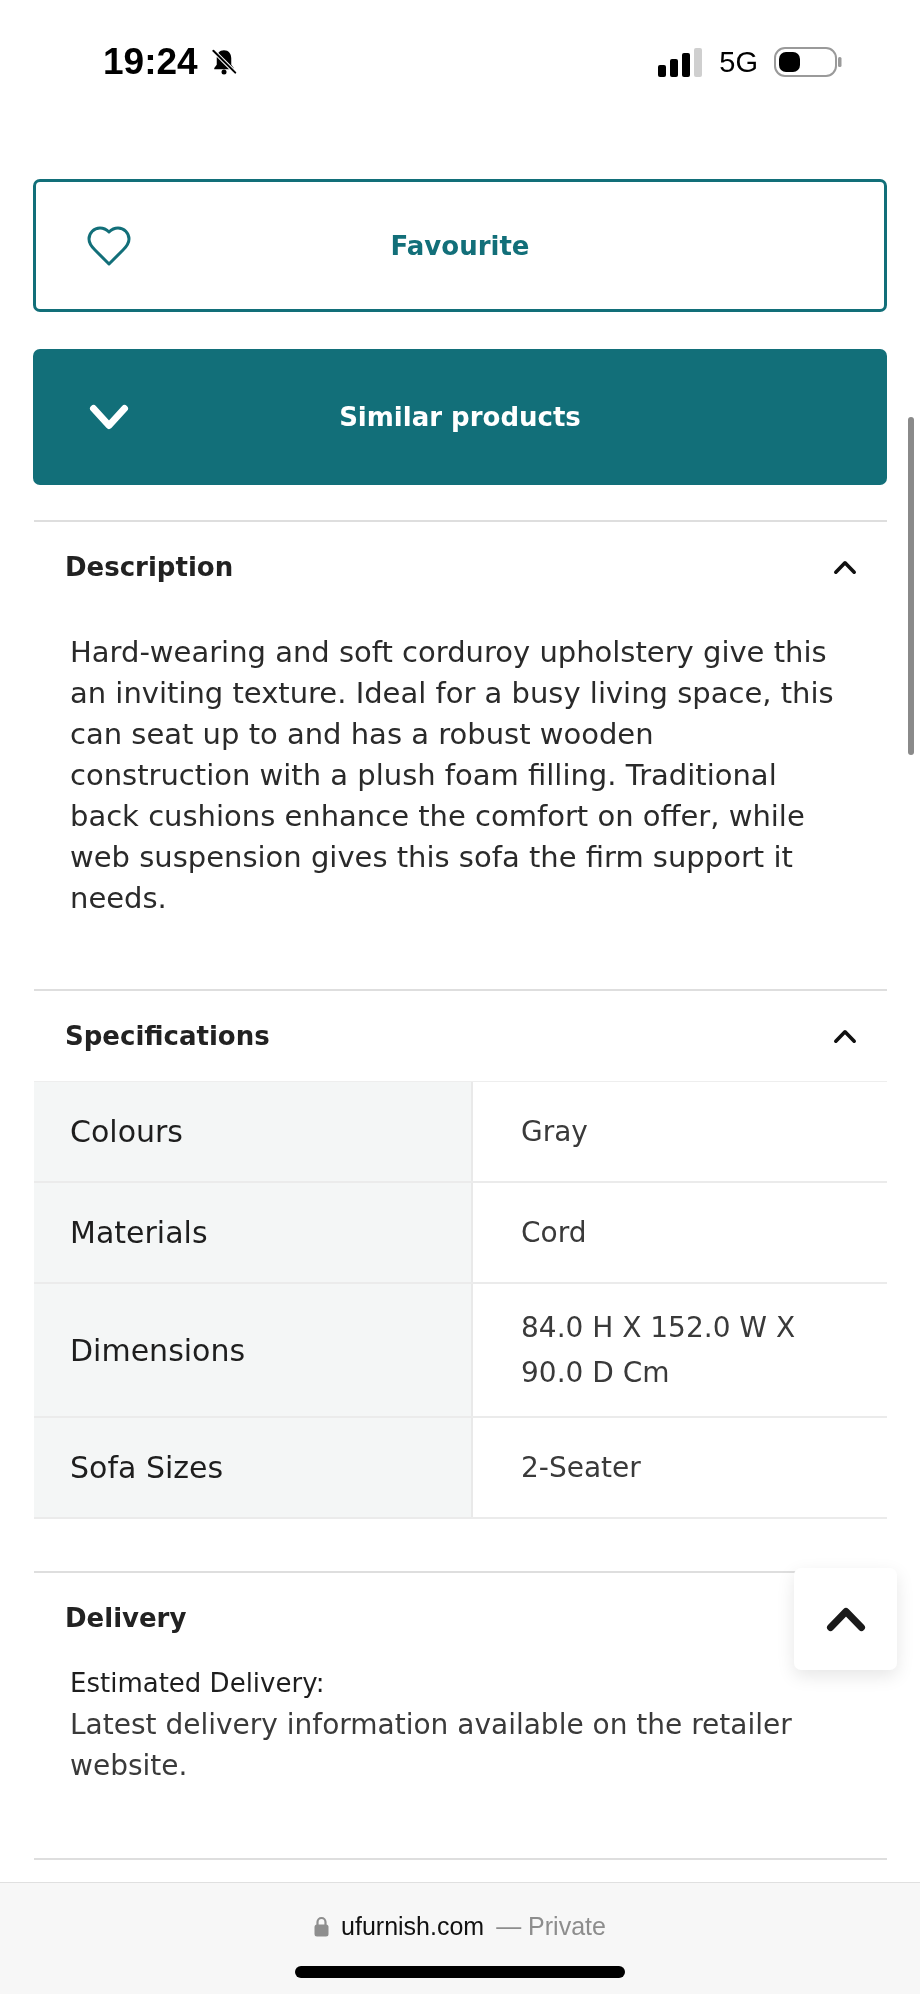  Describe the element at coordinates (322, 1926) in the screenshot. I see `lock-icon` at that location.